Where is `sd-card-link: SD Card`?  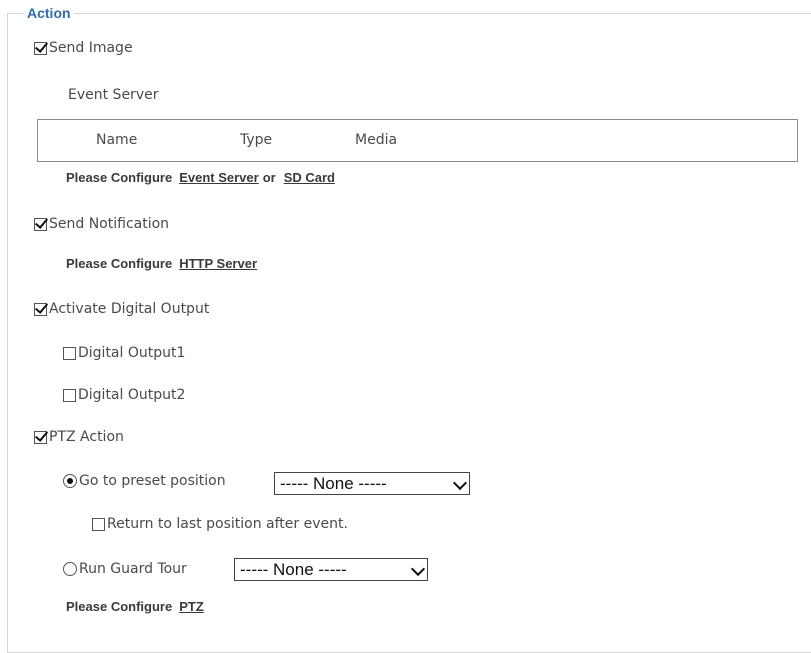
sd-card-link: SD Card is located at coordinates (309, 177).